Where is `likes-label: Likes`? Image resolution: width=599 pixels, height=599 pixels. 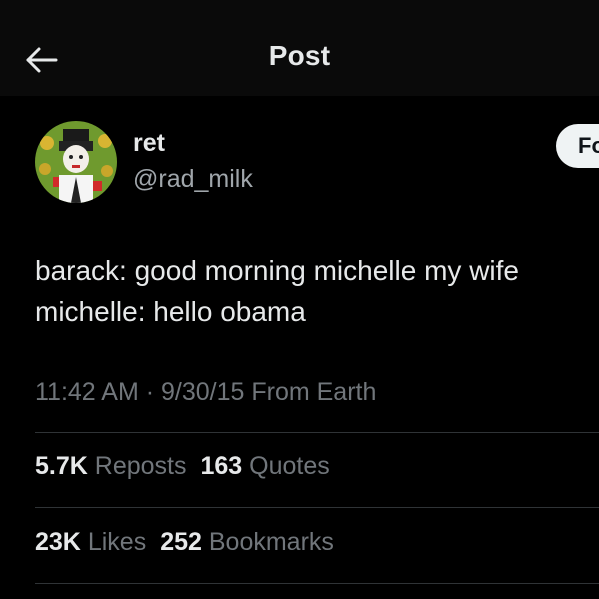
likes-label: Likes is located at coordinates (117, 542).